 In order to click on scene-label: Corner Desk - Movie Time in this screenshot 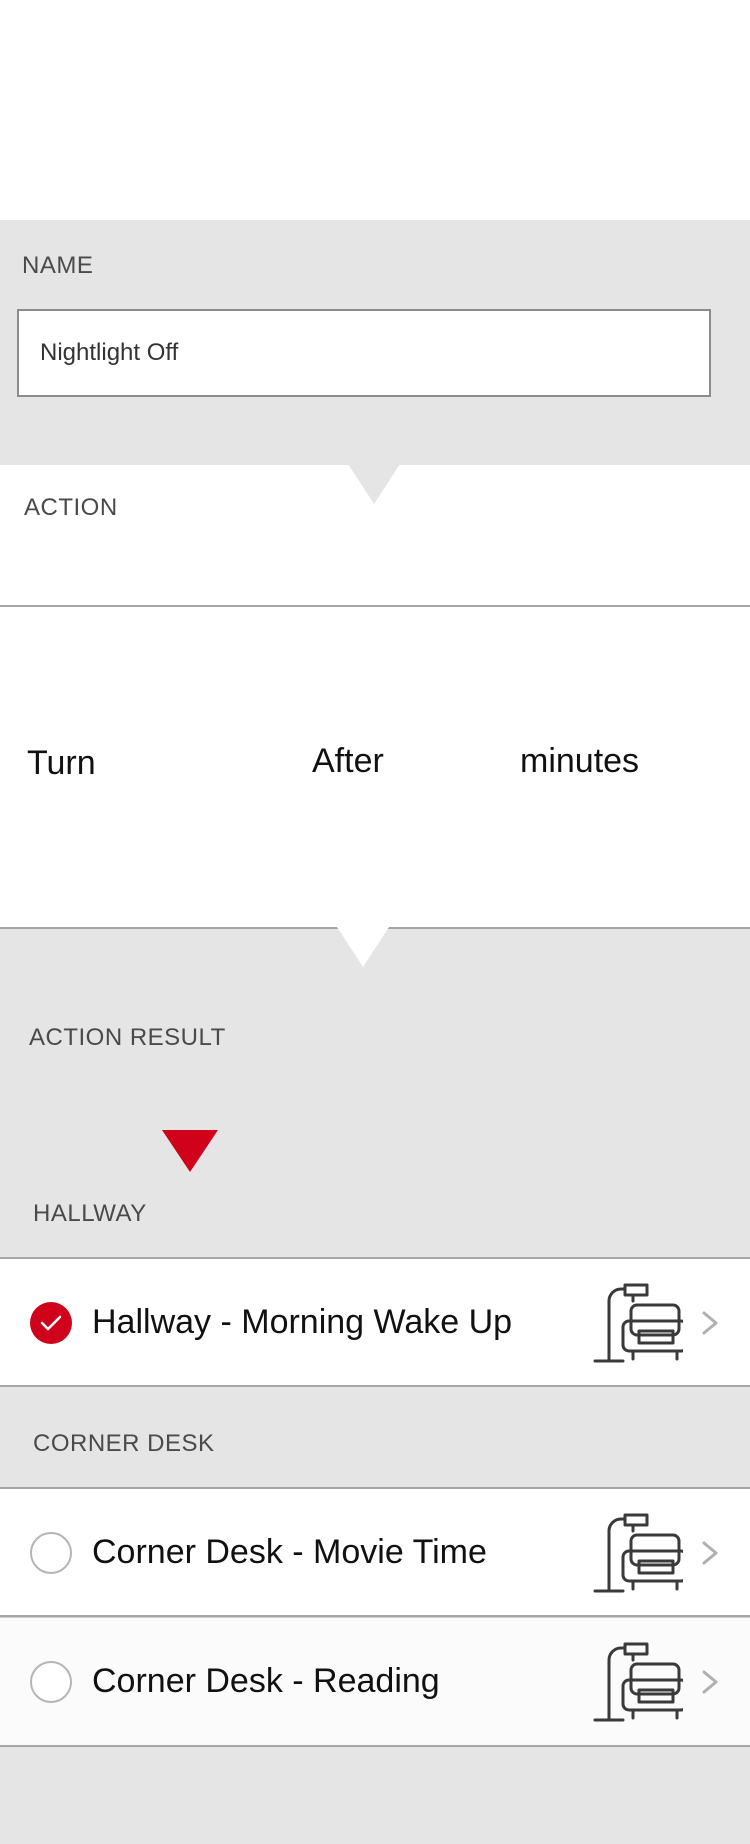, I will do `click(289, 1552)`.